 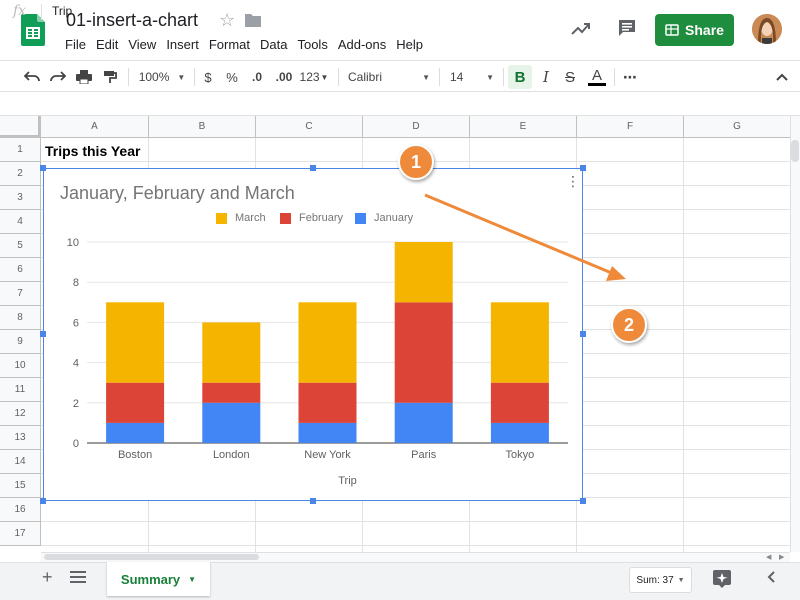 What do you see at coordinates (771, 578) in the screenshot?
I see `collapse-side-panel-icon` at bounding box center [771, 578].